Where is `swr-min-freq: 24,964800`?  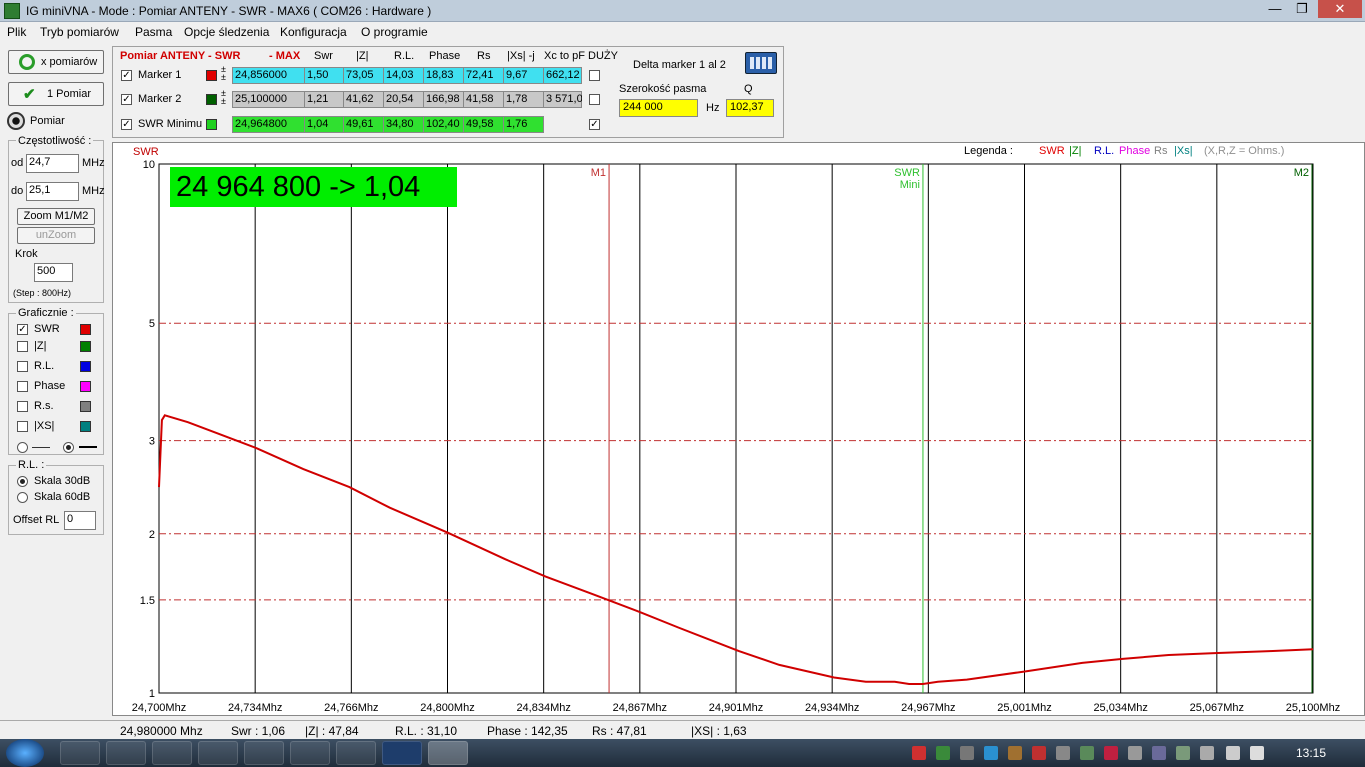
swr-min-freq: 24,964800 is located at coordinates (269, 125).